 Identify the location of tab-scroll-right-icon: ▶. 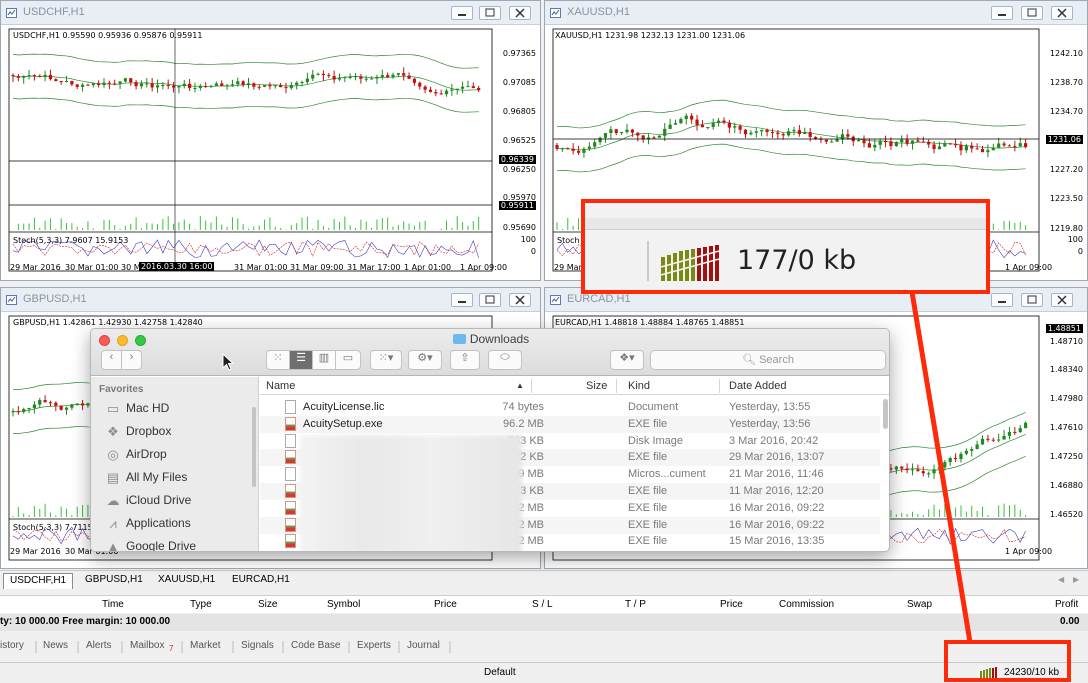
(1076, 579).